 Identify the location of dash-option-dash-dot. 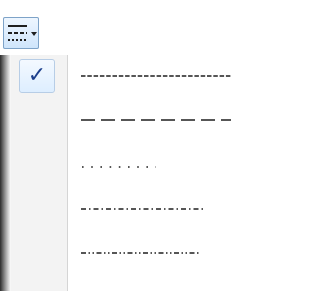
(173, 209).